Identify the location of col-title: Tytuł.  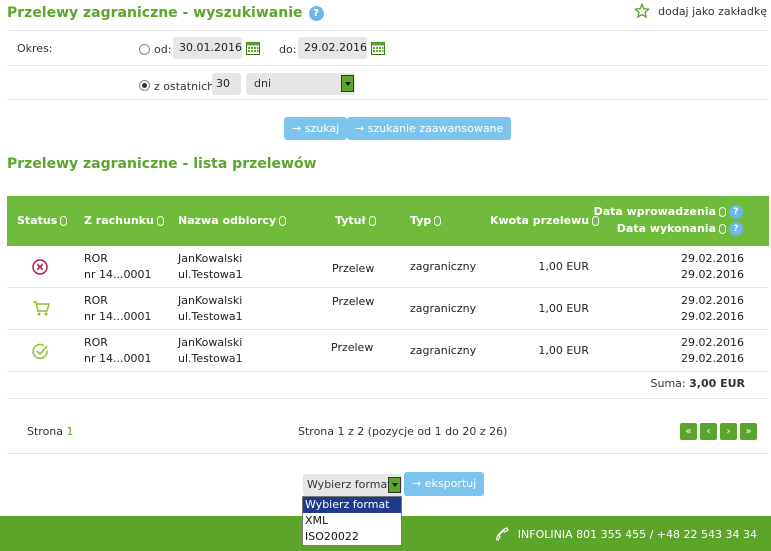
(355, 220).